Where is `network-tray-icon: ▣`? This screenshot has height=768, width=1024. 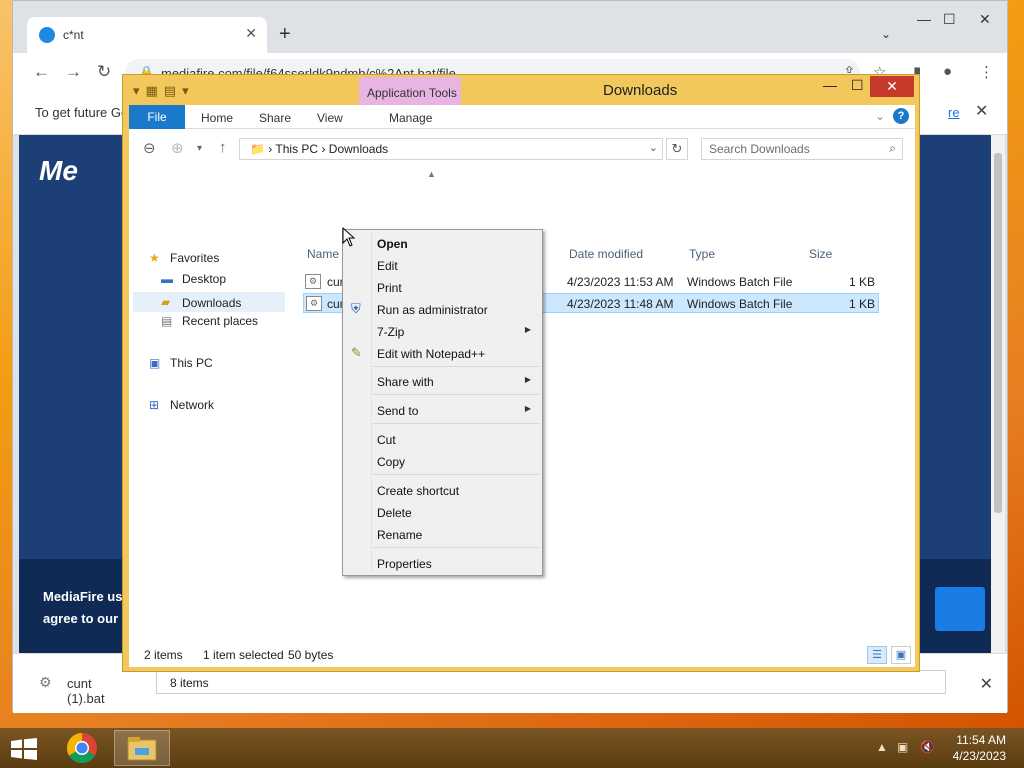 network-tray-icon: ▣ is located at coordinates (902, 747).